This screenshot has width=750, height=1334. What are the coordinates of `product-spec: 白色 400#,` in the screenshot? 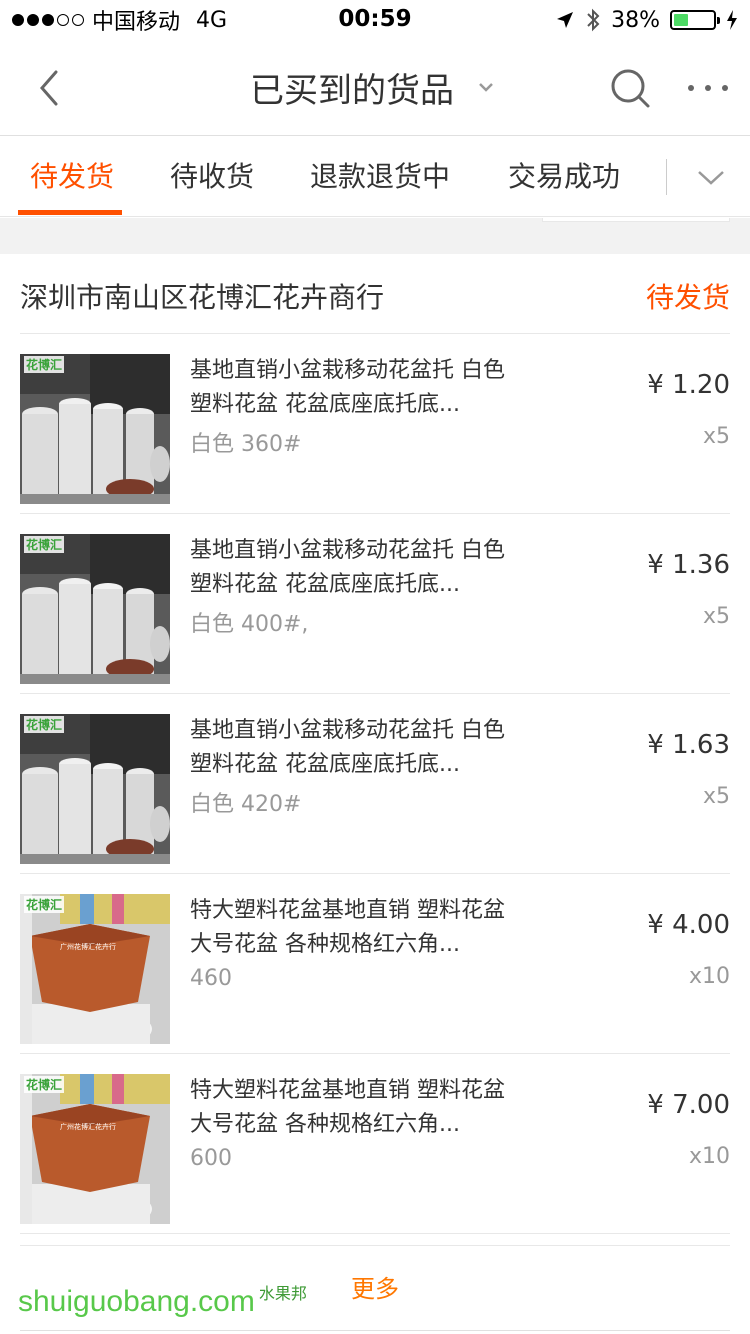 It's located at (249, 624).